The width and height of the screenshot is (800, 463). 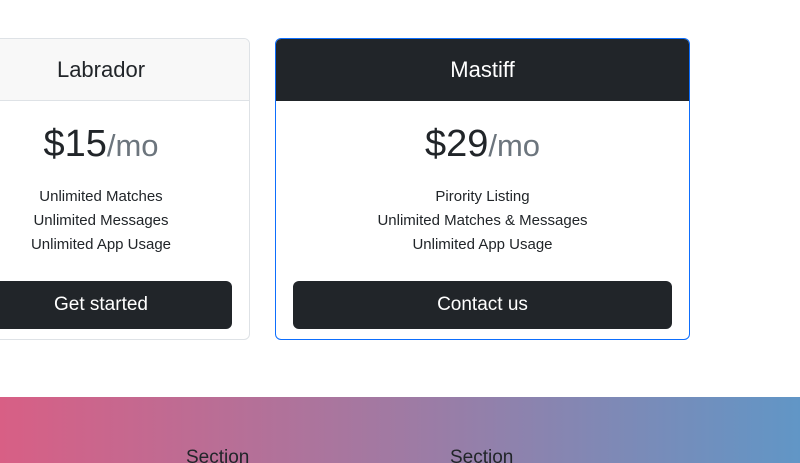 I want to click on price-amount: $15, so click(x=75, y=144).